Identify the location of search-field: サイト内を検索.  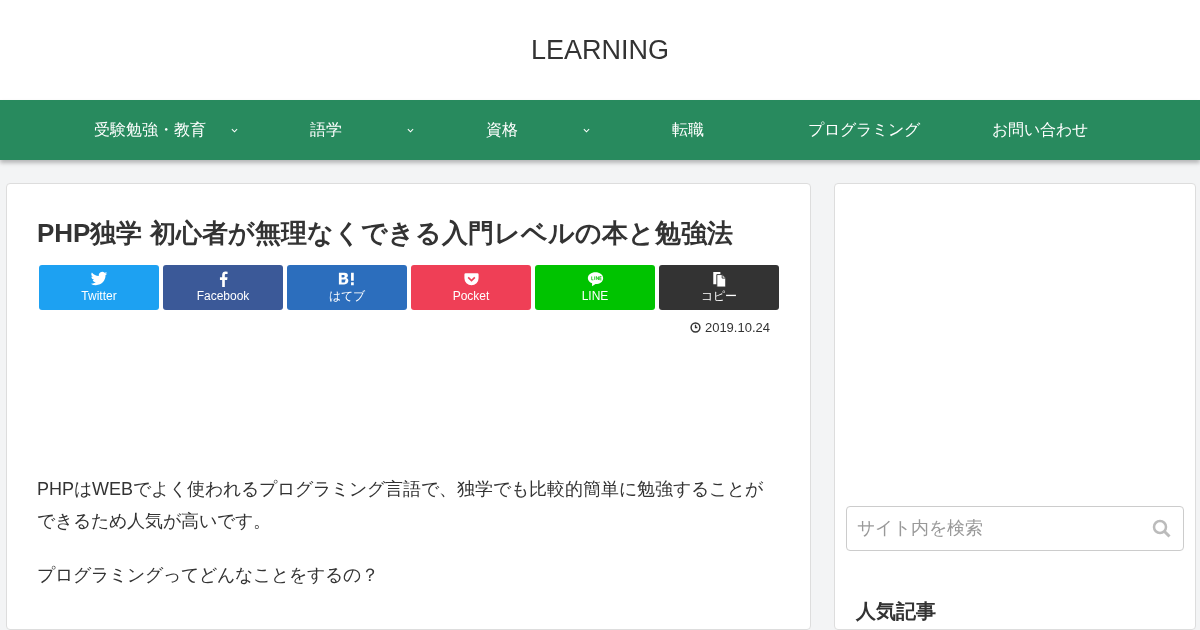
(1015, 528).